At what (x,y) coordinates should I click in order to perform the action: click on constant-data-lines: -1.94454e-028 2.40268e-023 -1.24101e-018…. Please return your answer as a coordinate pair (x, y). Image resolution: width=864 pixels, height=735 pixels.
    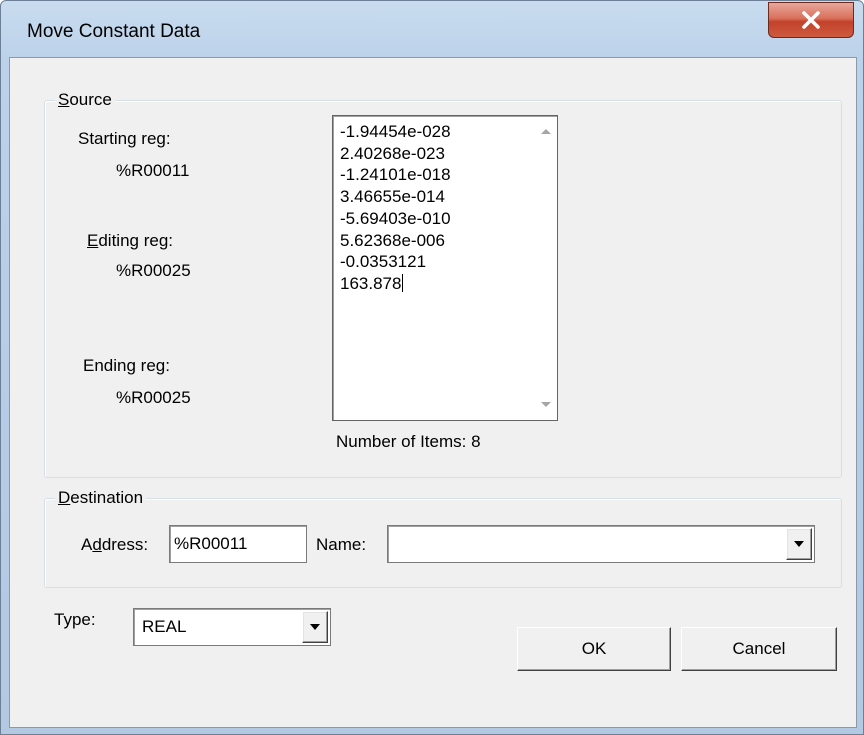
    Looking at the image, I should click on (395, 208).